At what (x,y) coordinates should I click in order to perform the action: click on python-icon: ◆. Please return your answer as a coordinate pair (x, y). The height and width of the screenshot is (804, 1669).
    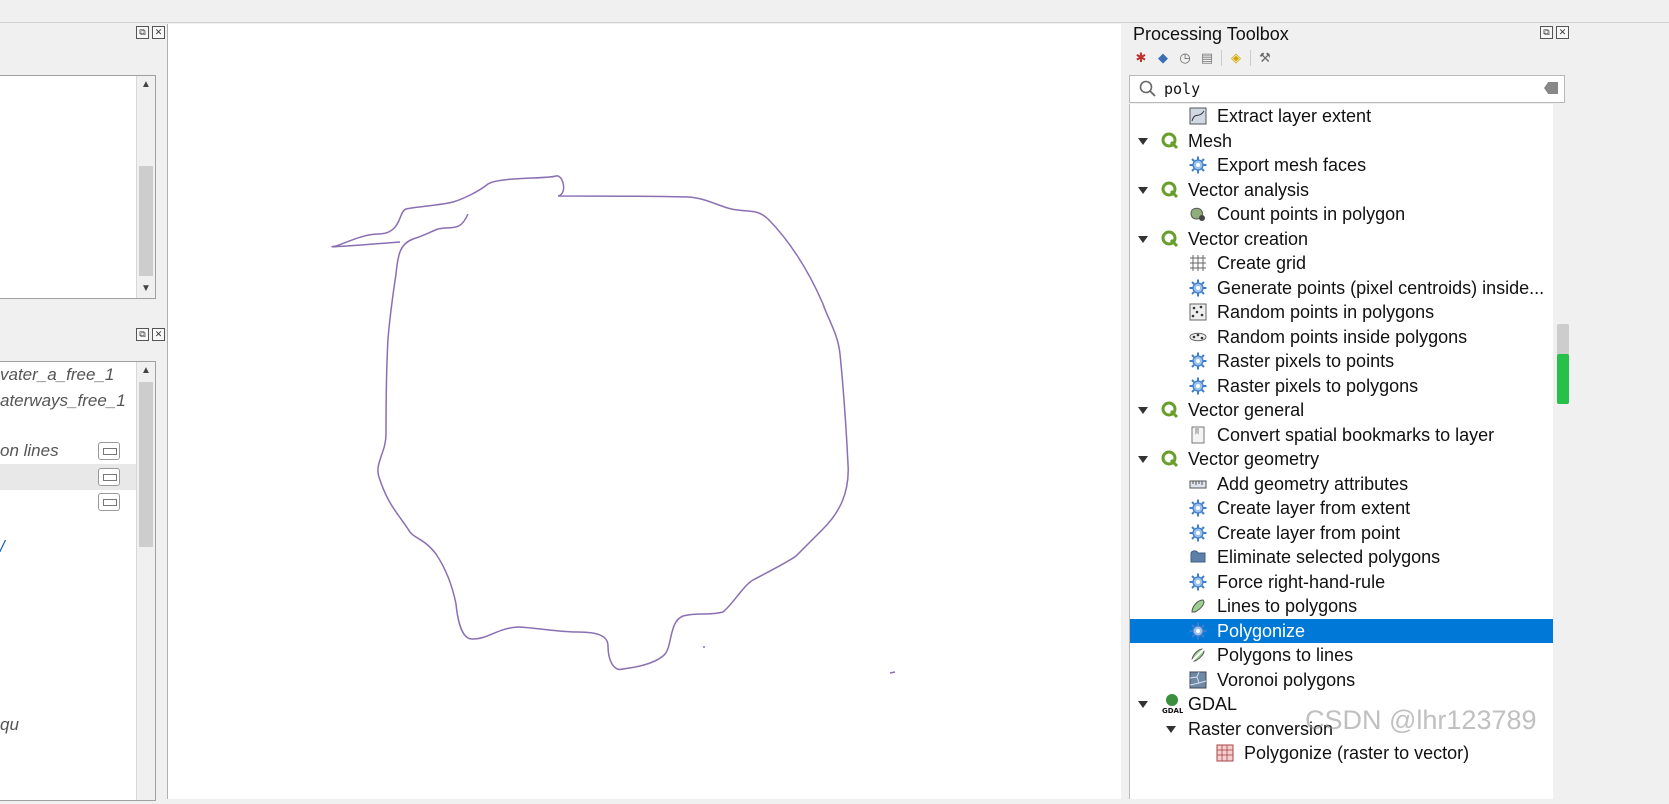
    Looking at the image, I should click on (1163, 58).